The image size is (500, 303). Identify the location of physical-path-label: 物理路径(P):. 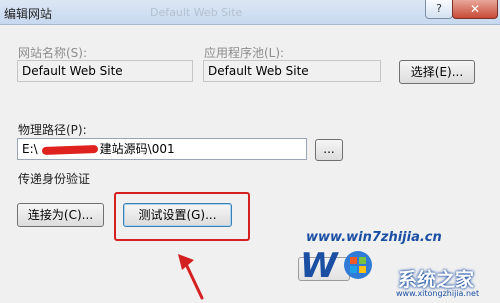
(52, 130).